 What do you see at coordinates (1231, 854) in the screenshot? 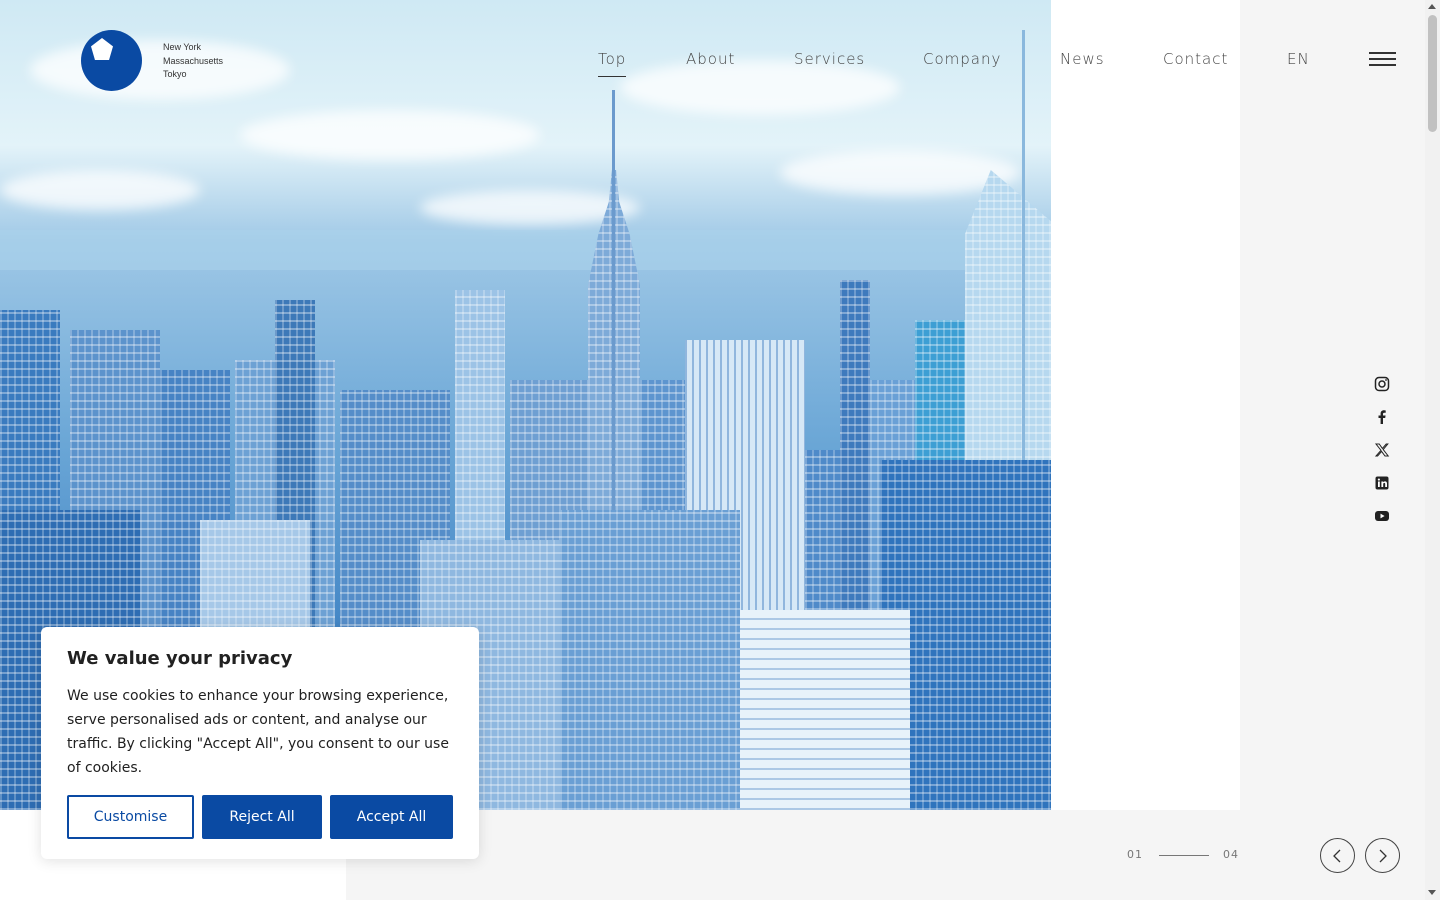
I see `slide-total: 04` at bounding box center [1231, 854].